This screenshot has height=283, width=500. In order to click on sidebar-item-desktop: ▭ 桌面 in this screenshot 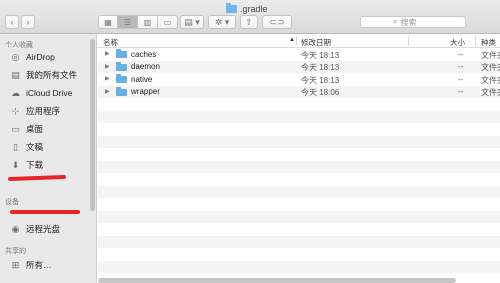, I will do `click(26, 129)`.